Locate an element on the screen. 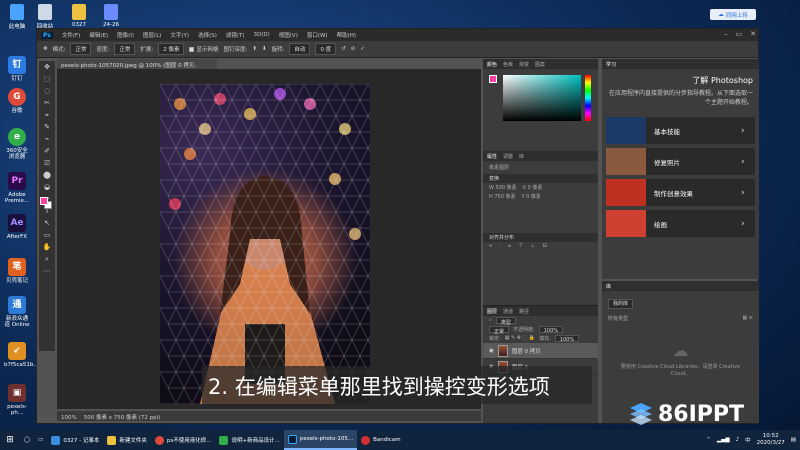 Image resolution: width=800 pixels, height=450 pixels. pin-up-icon: ⬆ is located at coordinates (254, 49).